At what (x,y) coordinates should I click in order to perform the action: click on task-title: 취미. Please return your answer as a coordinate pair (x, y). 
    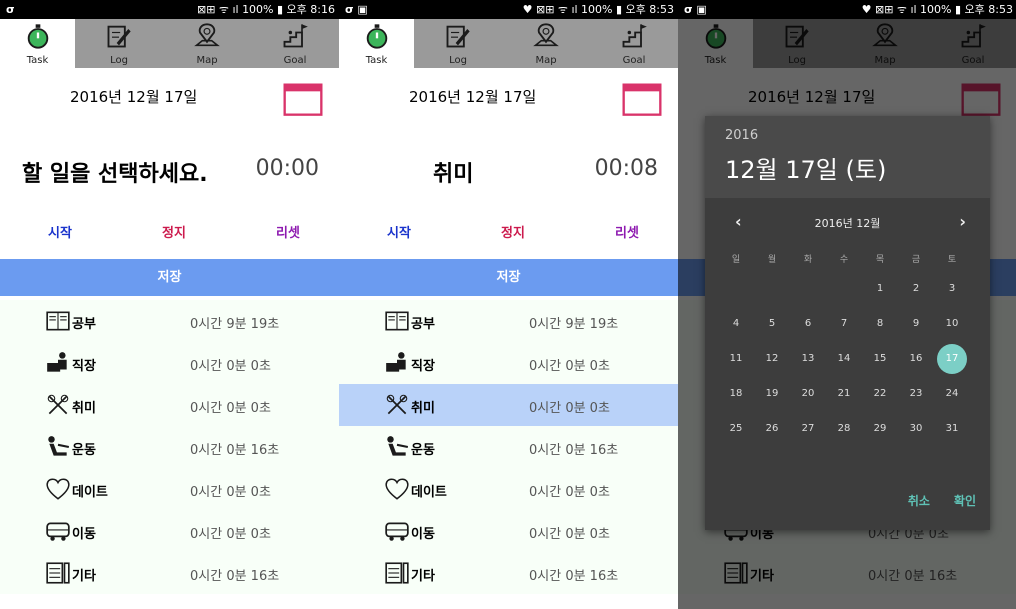
    Looking at the image, I should click on (453, 174).